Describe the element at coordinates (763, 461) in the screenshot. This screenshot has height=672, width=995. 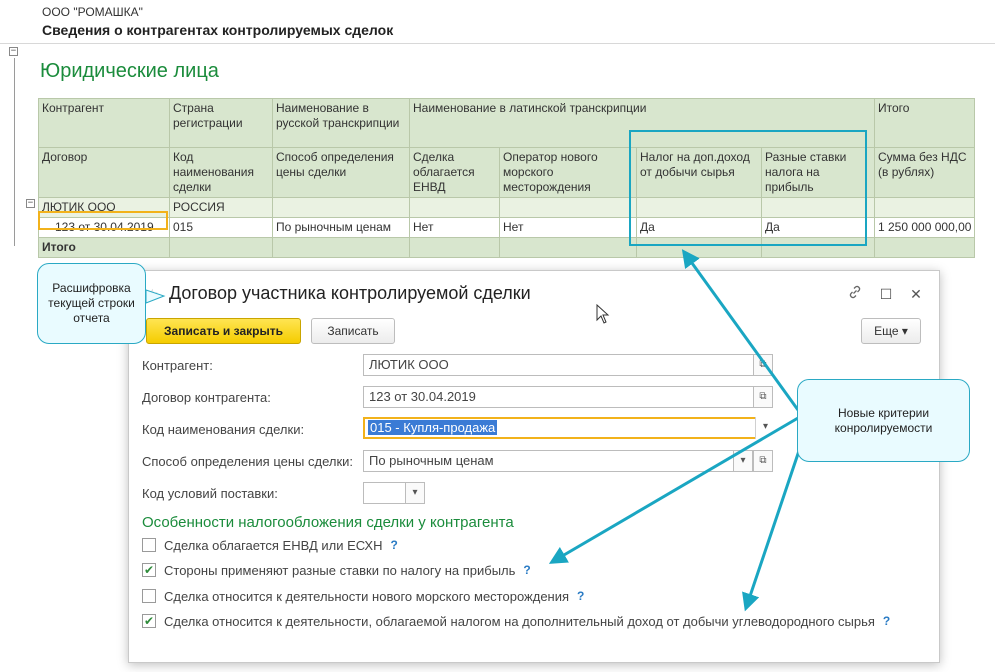
I see `open-price-method-icon: ⧉` at that location.